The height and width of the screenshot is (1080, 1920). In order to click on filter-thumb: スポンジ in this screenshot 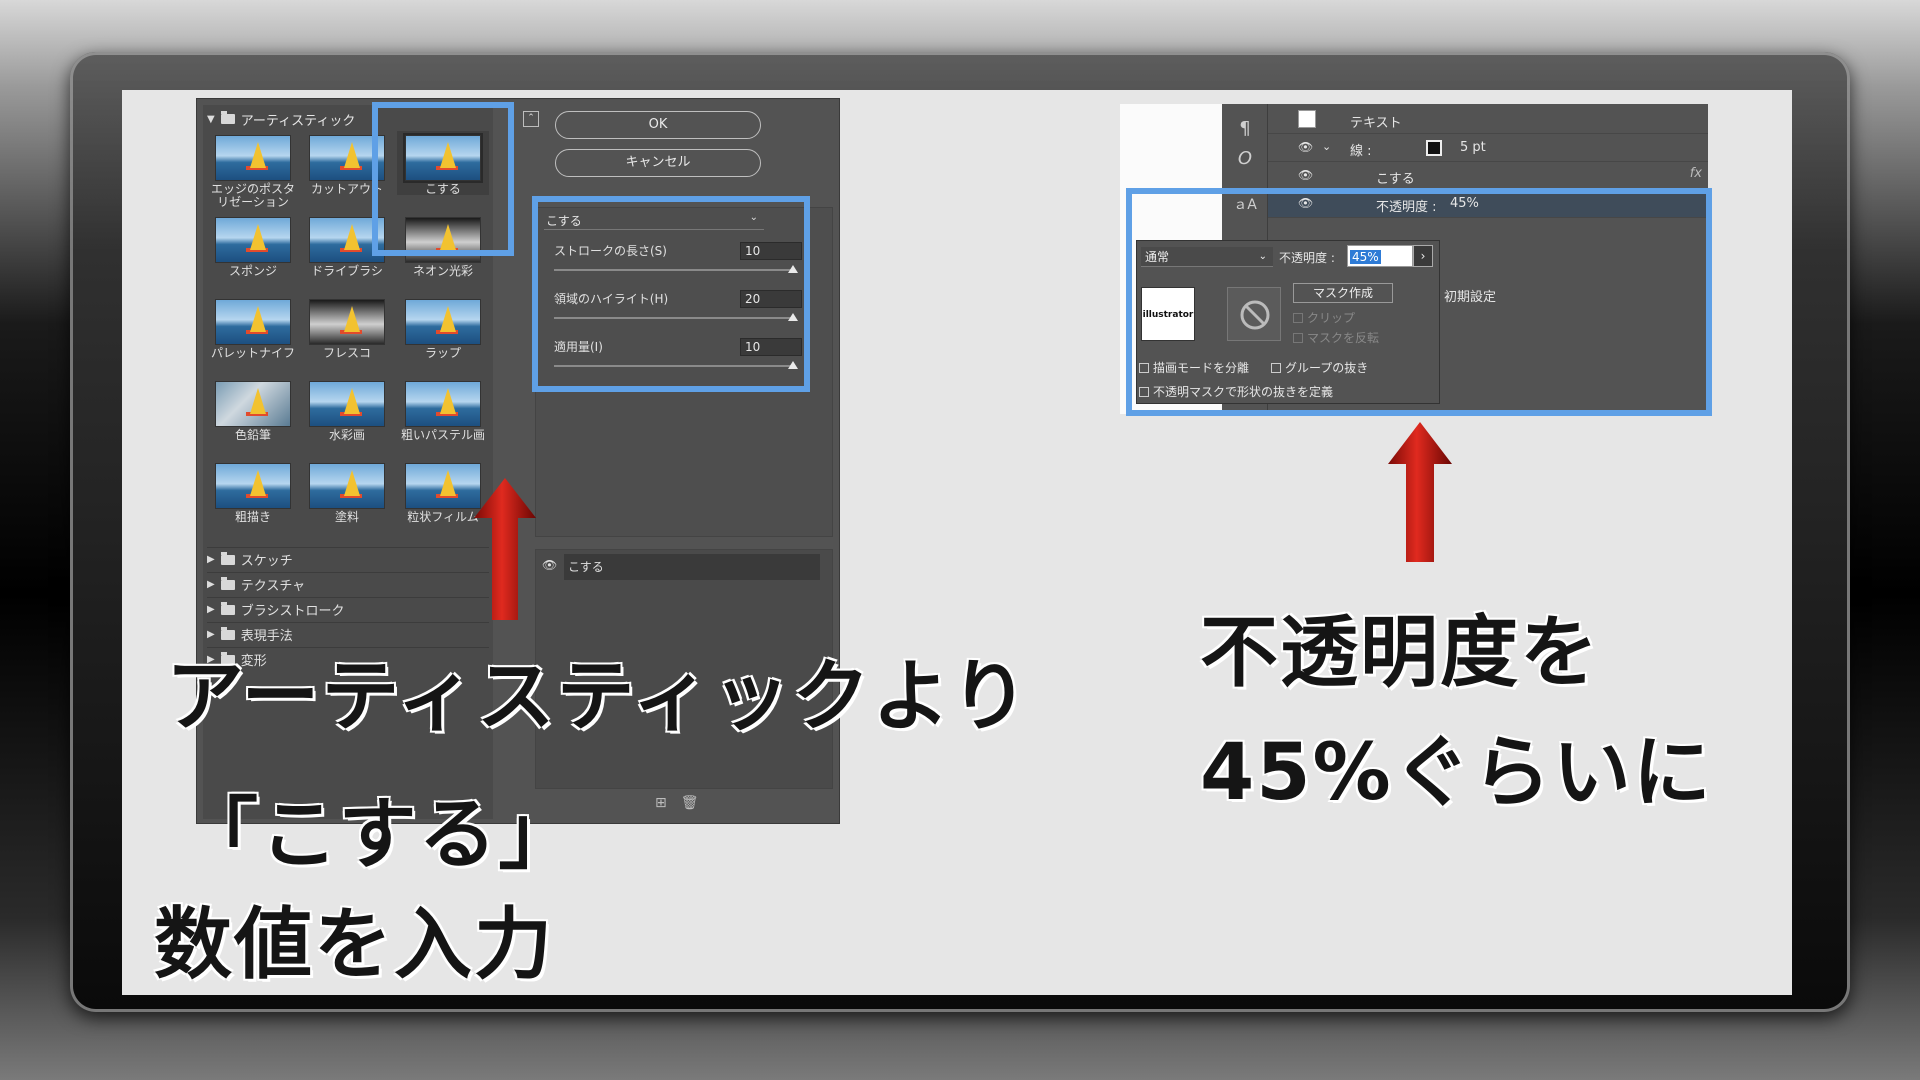, I will do `click(253, 247)`.